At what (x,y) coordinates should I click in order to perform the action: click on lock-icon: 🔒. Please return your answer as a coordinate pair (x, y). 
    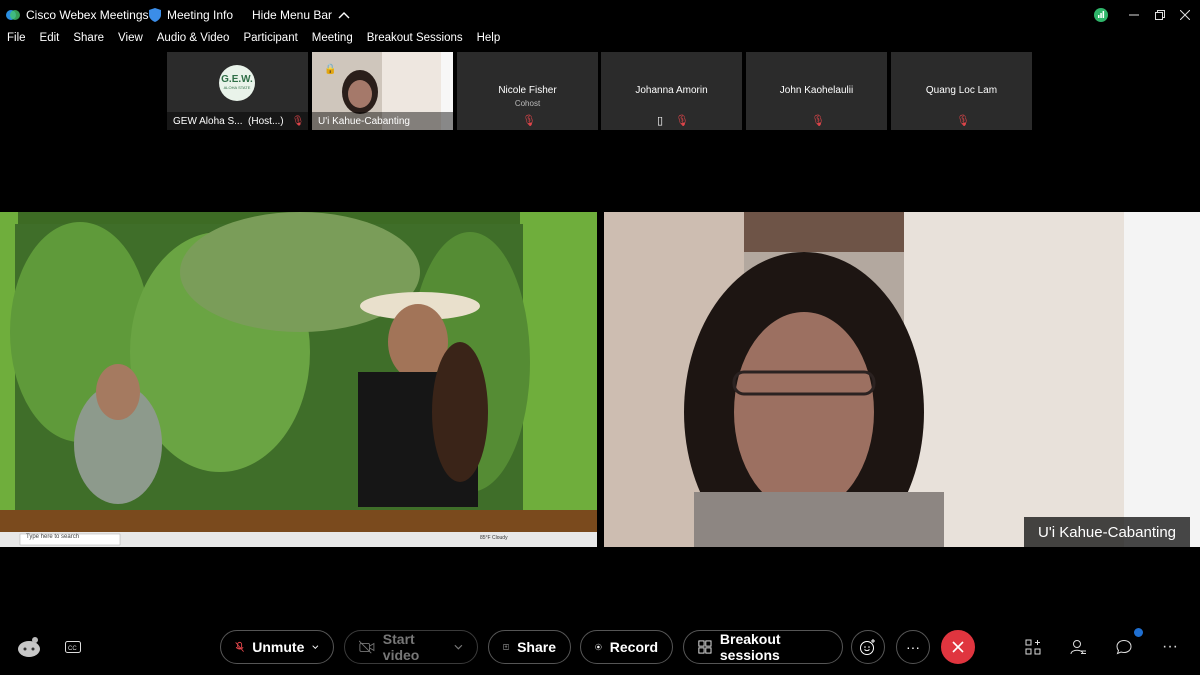
    Looking at the image, I should click on (330, 69).